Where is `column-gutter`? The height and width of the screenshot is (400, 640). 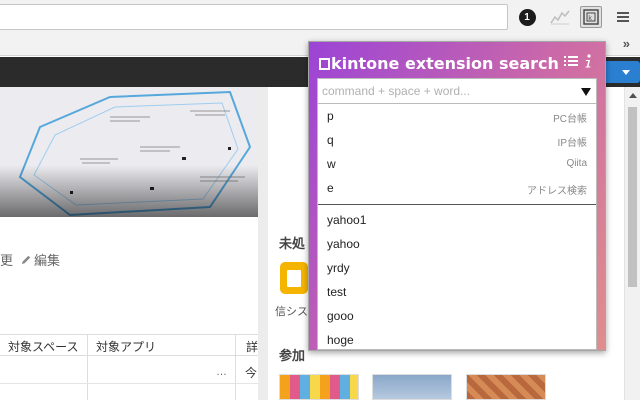
column-gutter is located at coordinates (263, 243).